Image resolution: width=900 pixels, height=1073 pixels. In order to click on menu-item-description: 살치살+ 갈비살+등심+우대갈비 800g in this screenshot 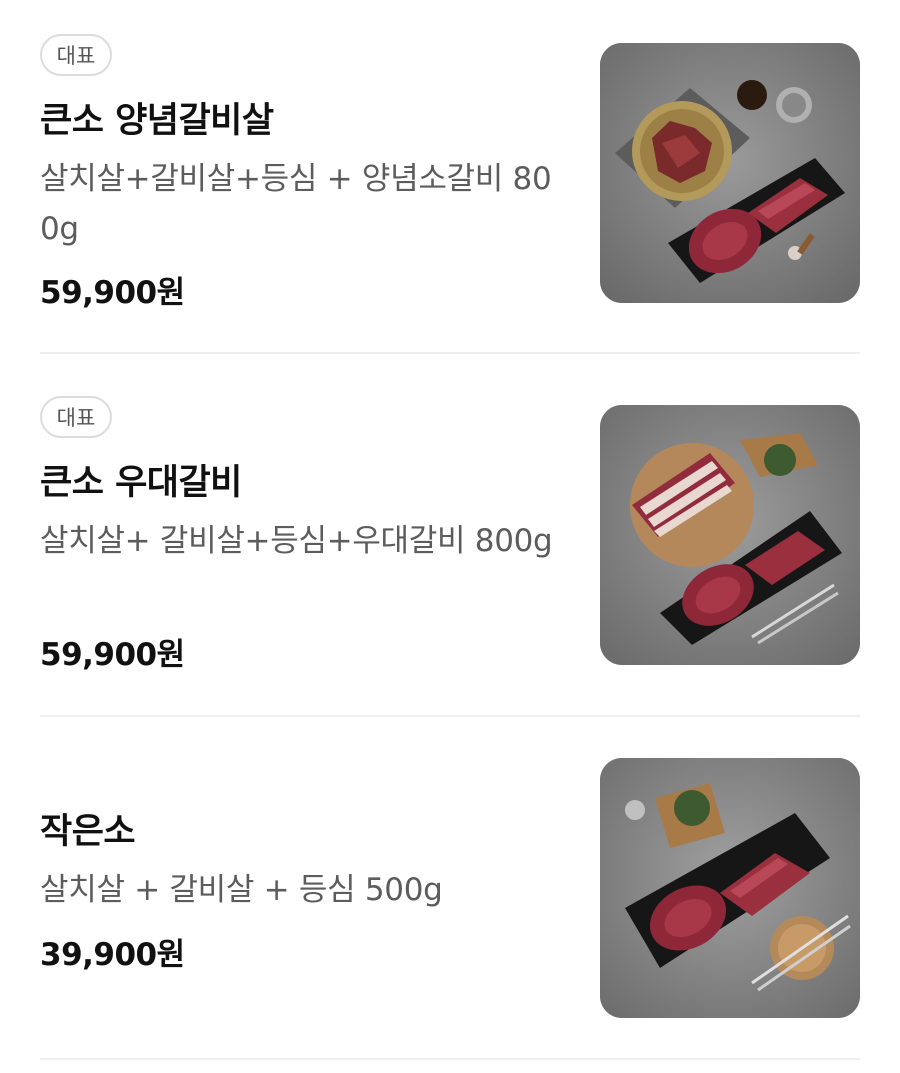, I will do `click(296, 541)`.